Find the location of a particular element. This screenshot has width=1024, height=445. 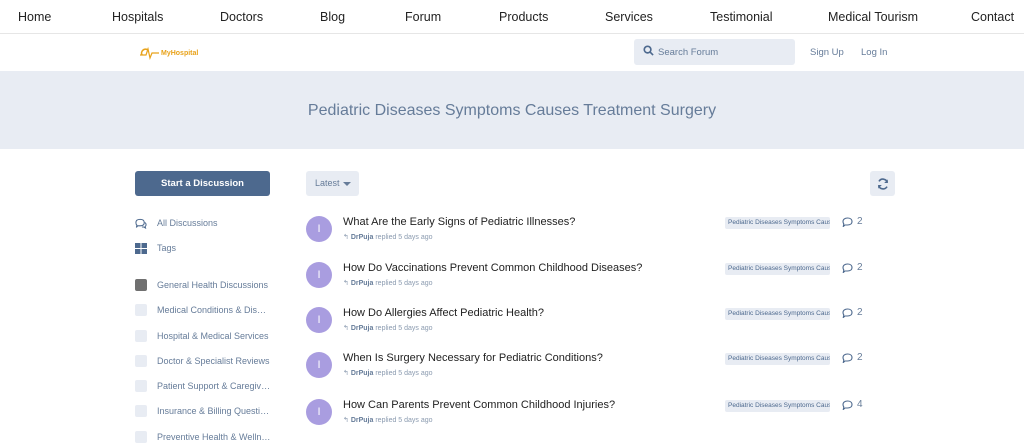

site-logo: MyHospital is located at coordinates (168, 53).